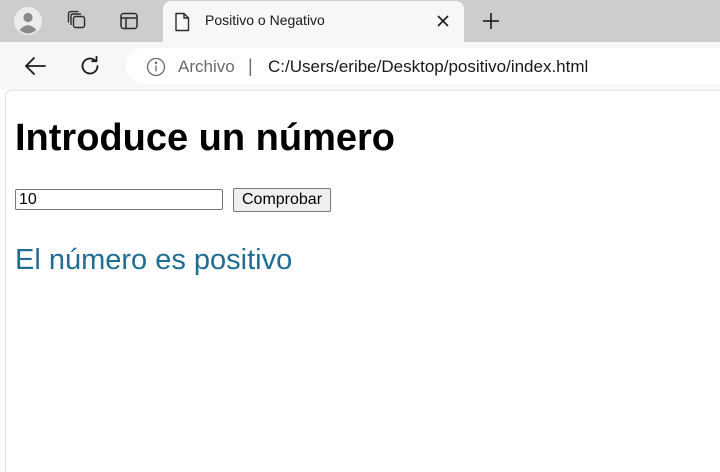 The height and width of the screenshot is (472, 720). I want to click on tab-actions-button, so click(129, 21).